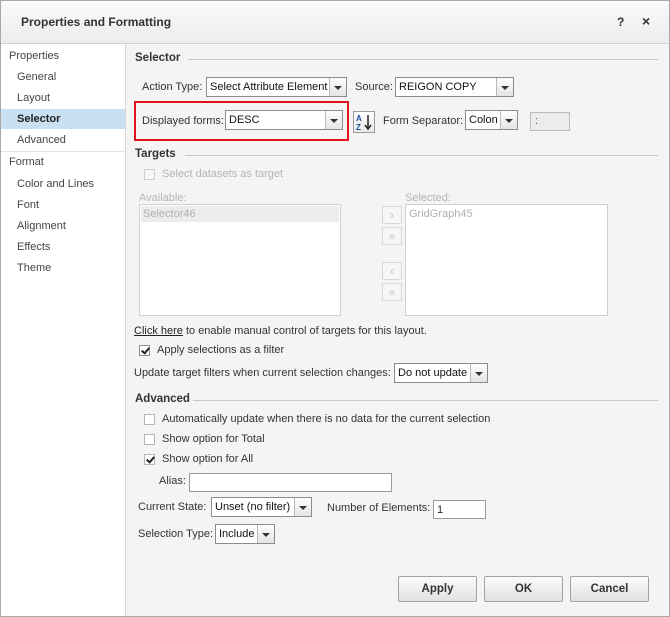 The height and width of the screenshot is (617, 670). What do you see at coordinates (284, 120) in the screenshot?
I see `displayed-forms-select: DESC` at bounding box center [284, 120].